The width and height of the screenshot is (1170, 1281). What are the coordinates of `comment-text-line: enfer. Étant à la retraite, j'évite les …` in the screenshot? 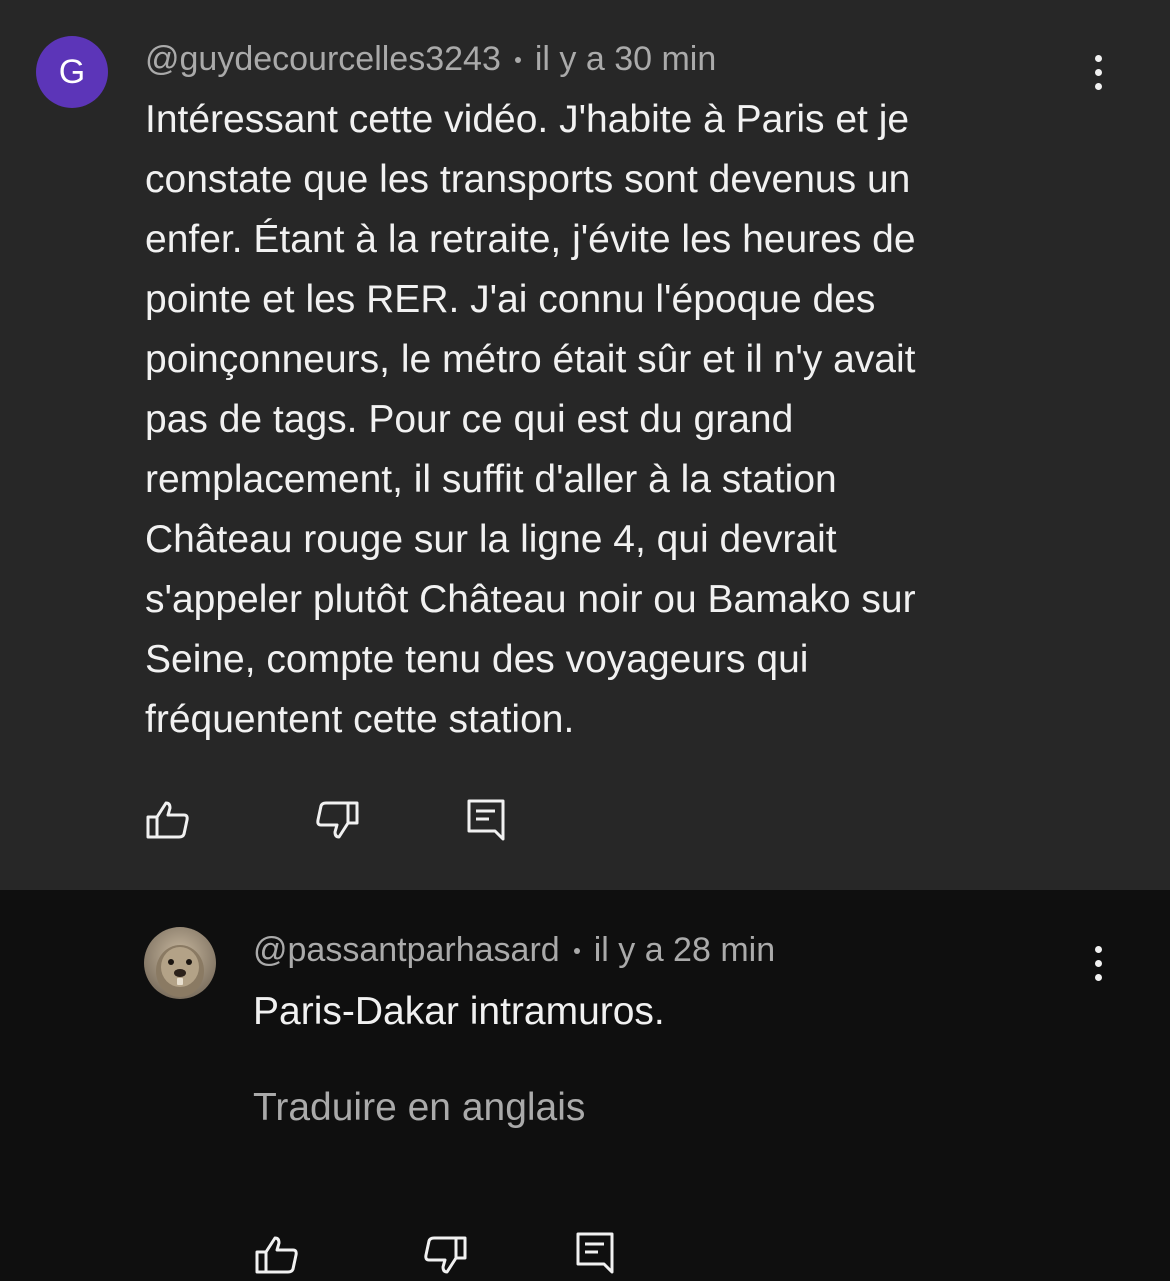 It's located at (530, 239).